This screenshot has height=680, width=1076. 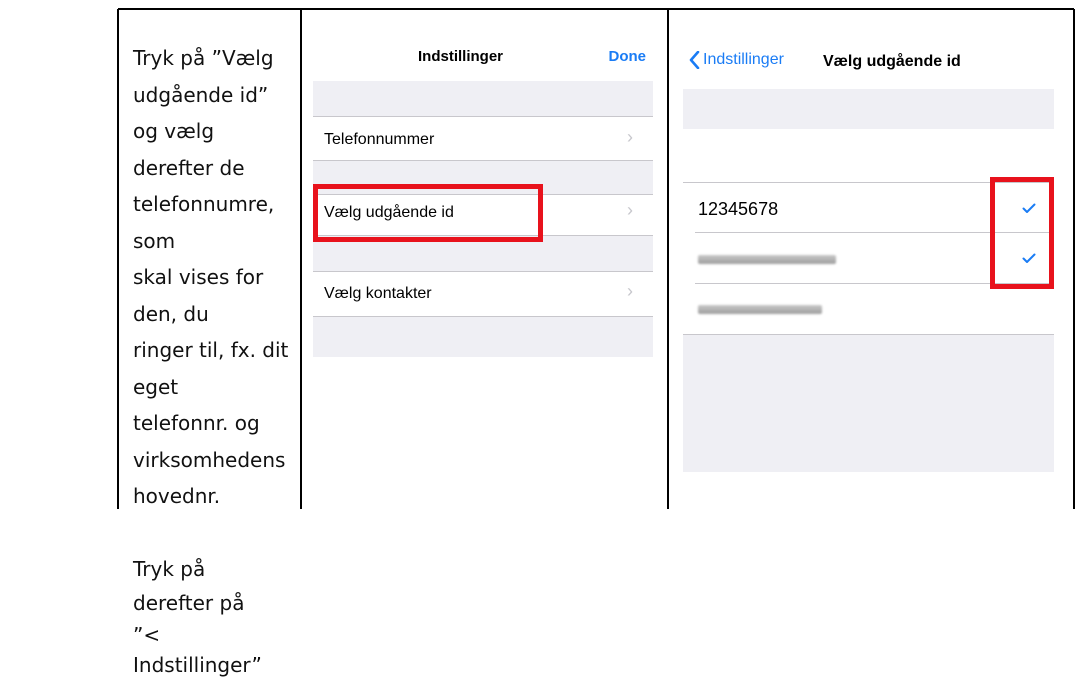 What do you see at coordinates (196, 423) in the screenshot?
I see `instruction-line: telefonnr. og` at bounding box center [196, 423].